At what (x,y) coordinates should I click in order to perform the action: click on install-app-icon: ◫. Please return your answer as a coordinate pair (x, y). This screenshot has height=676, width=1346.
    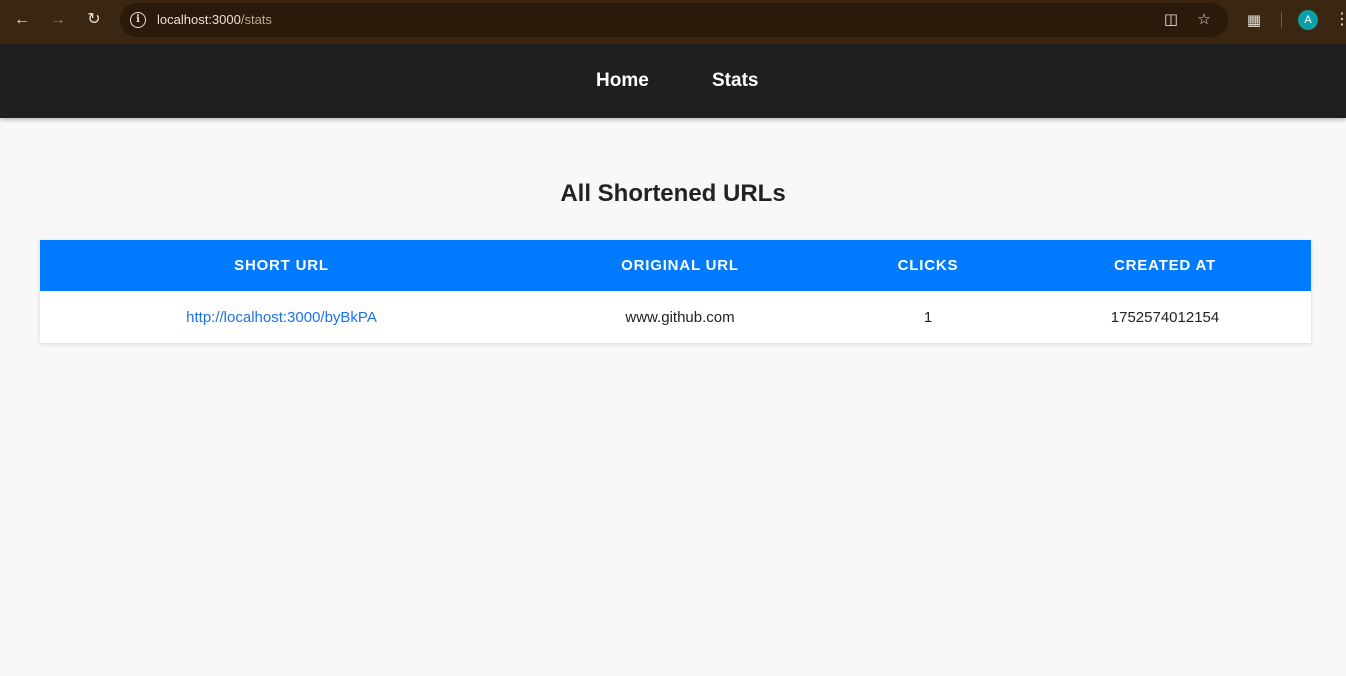
    Looking at the image, I should click on (1171, 20).